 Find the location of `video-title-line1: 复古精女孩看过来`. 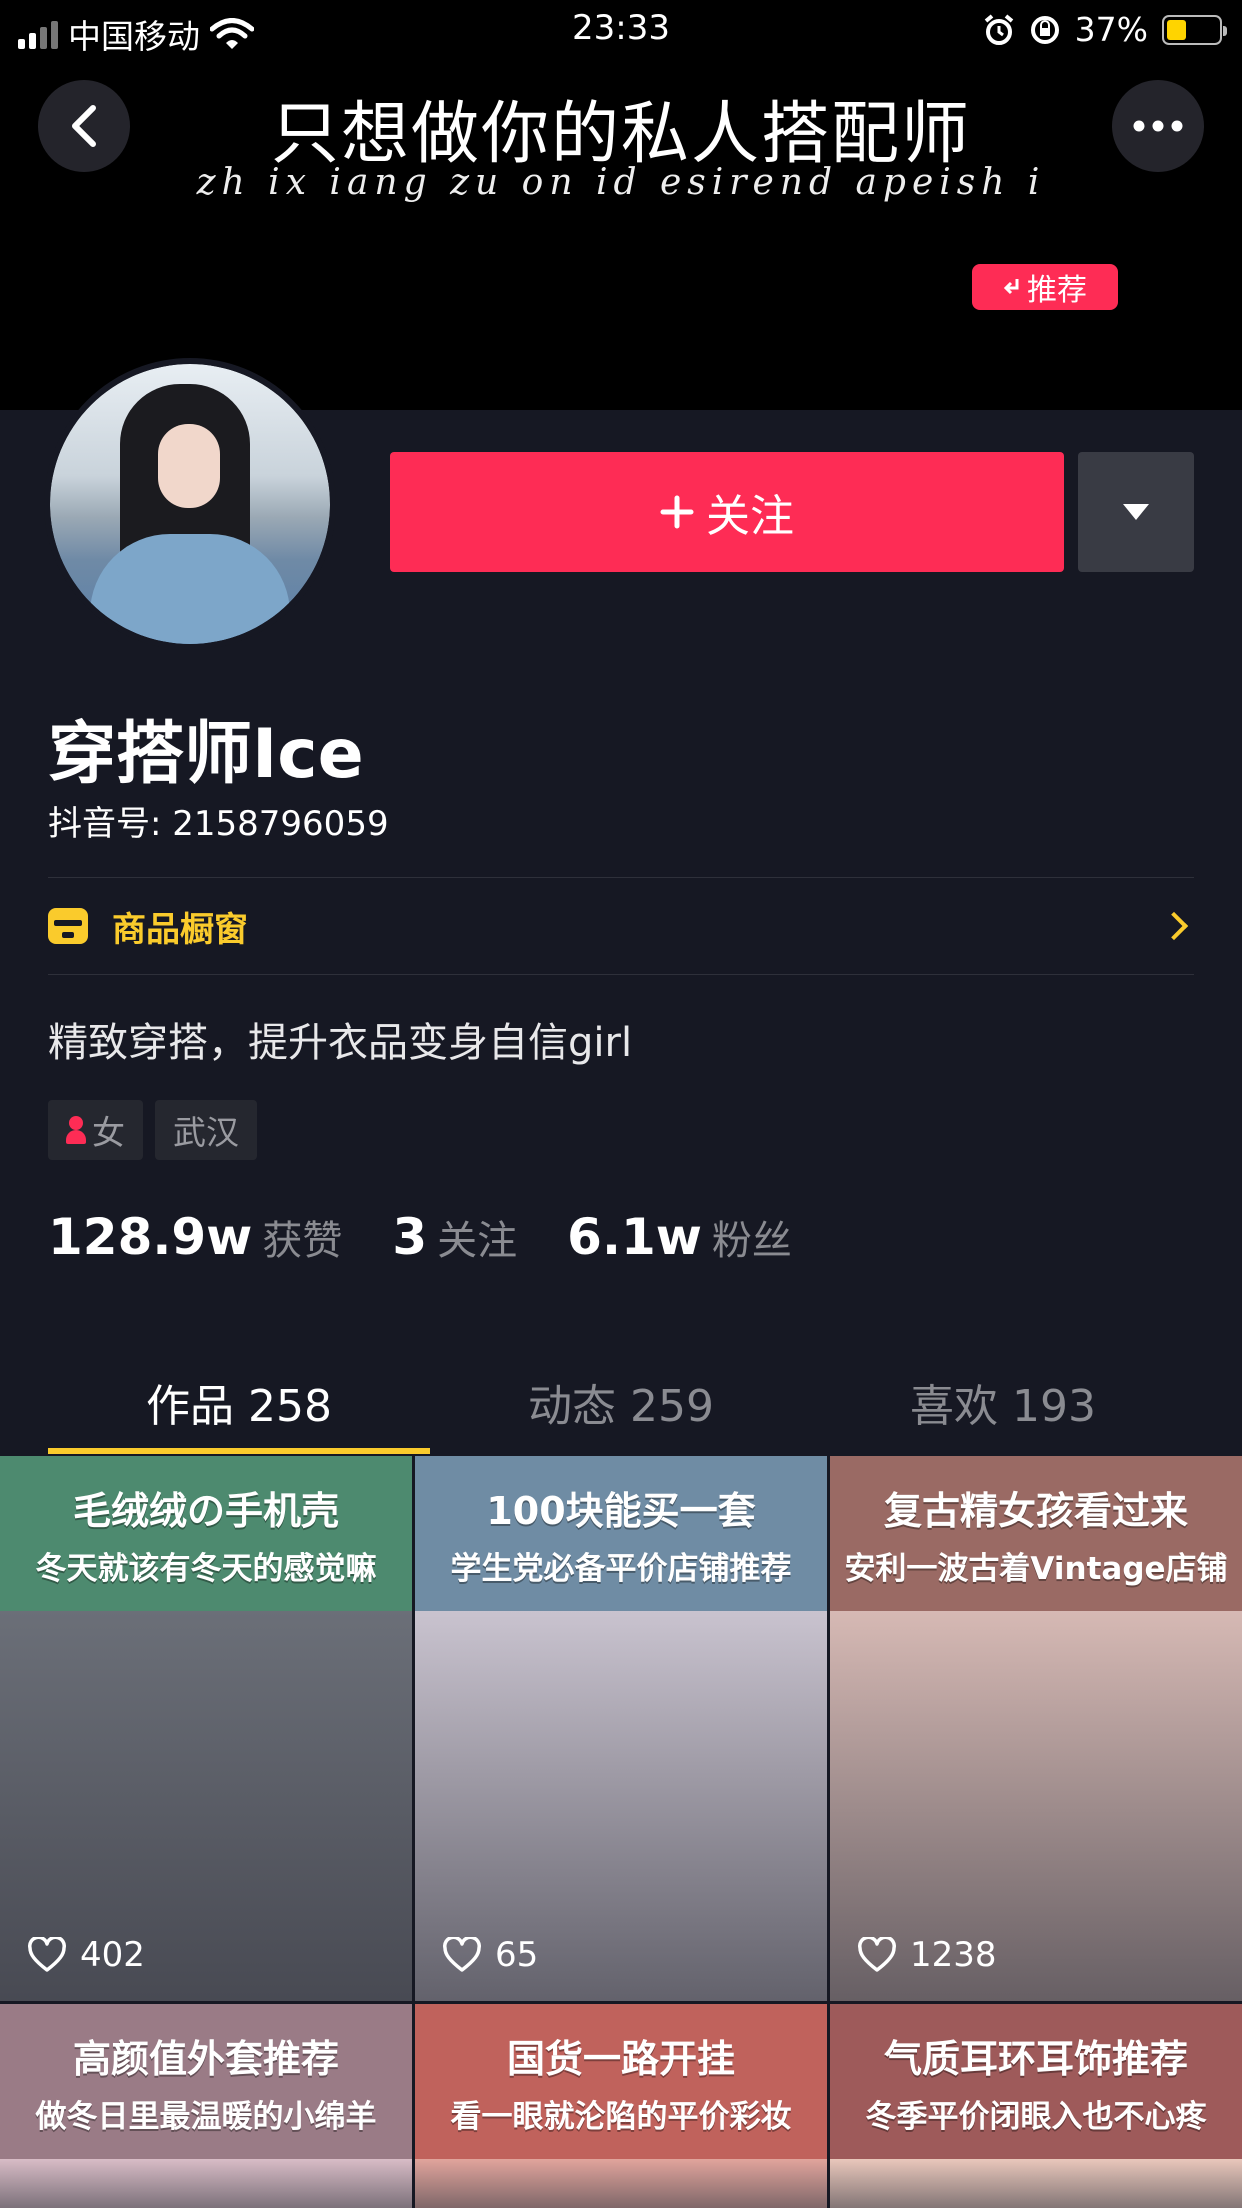

video-title-line1: 复古精女孩看过来 is located at coordinates (1035, 1510).